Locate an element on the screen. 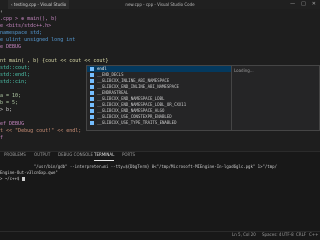  suggestion-item: __GLIBCXX_USE_TYPE_TRAITS_ENABLED is located at coordinates (159, 123).